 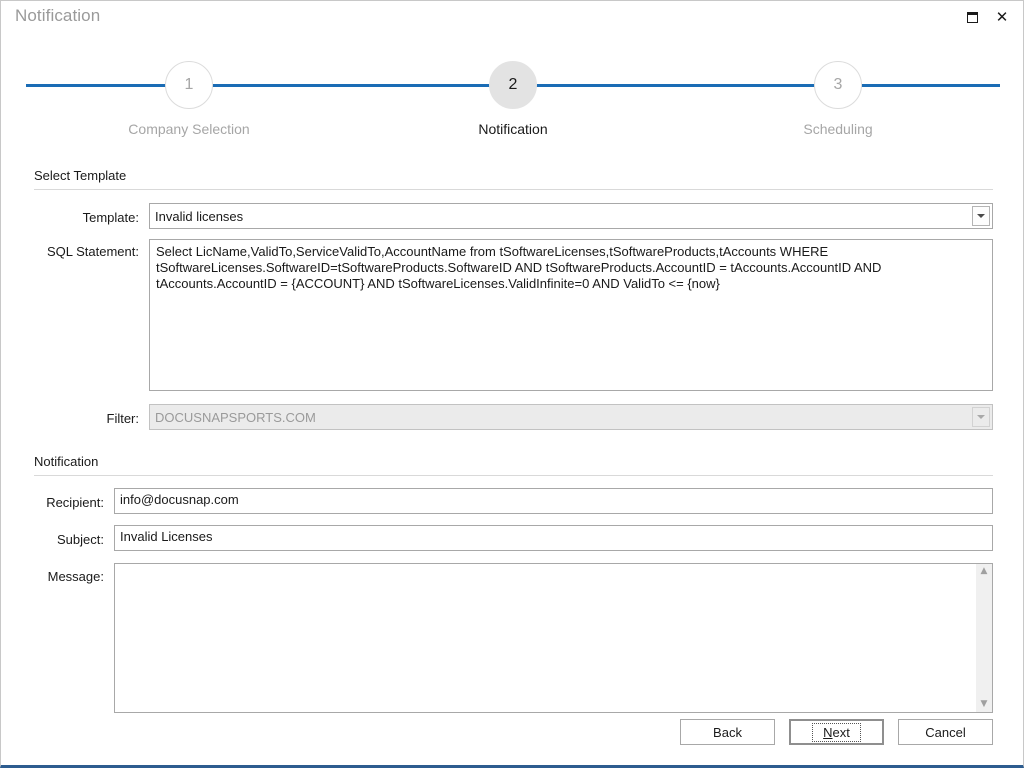 I want to click on sql-statement-label: SQL Statement:, so click(x=92, y=251).